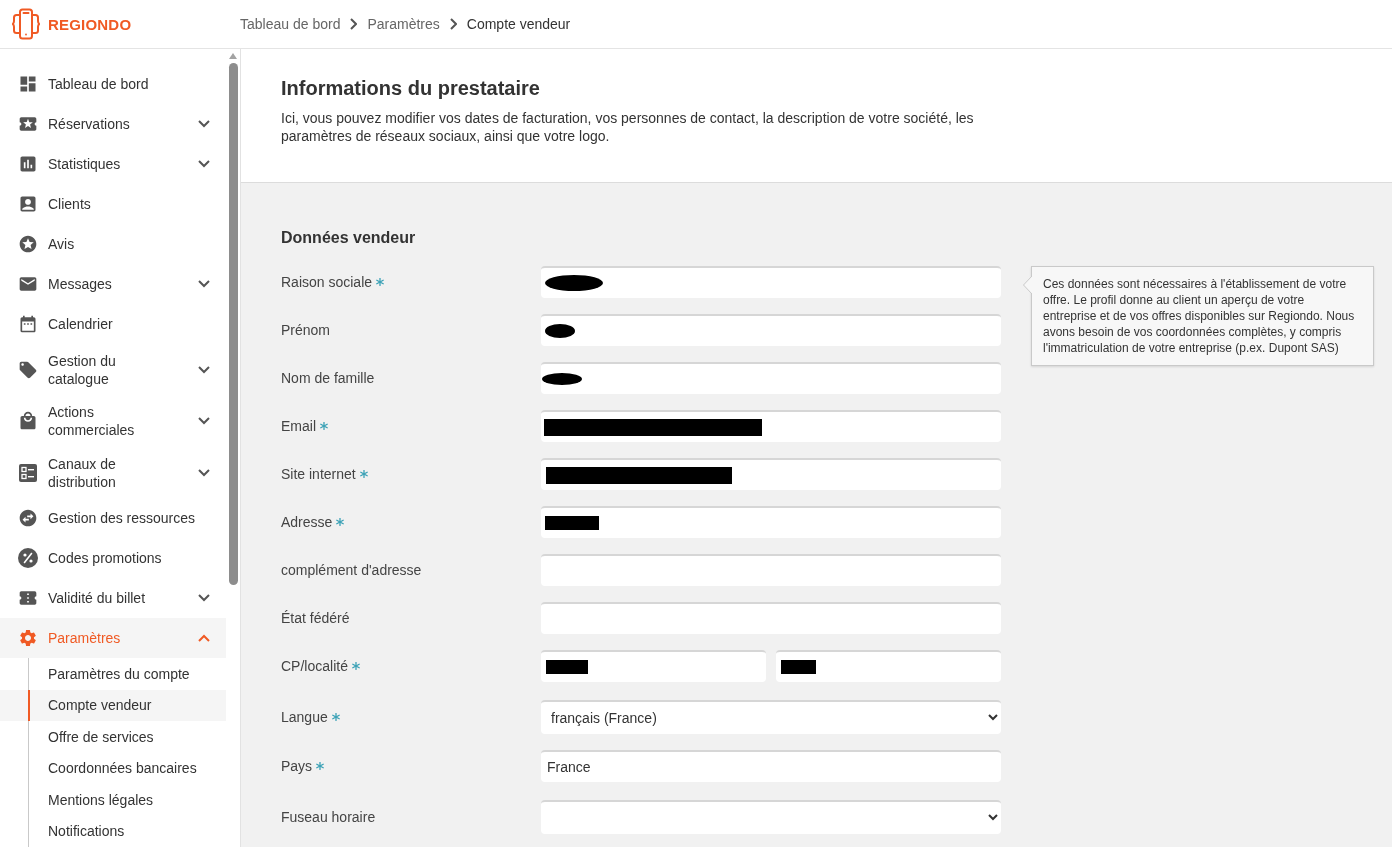 The width and height of the screenshot is (1392, 847). I want to click on sidebar-item: Statistiques, so click(113, 164).